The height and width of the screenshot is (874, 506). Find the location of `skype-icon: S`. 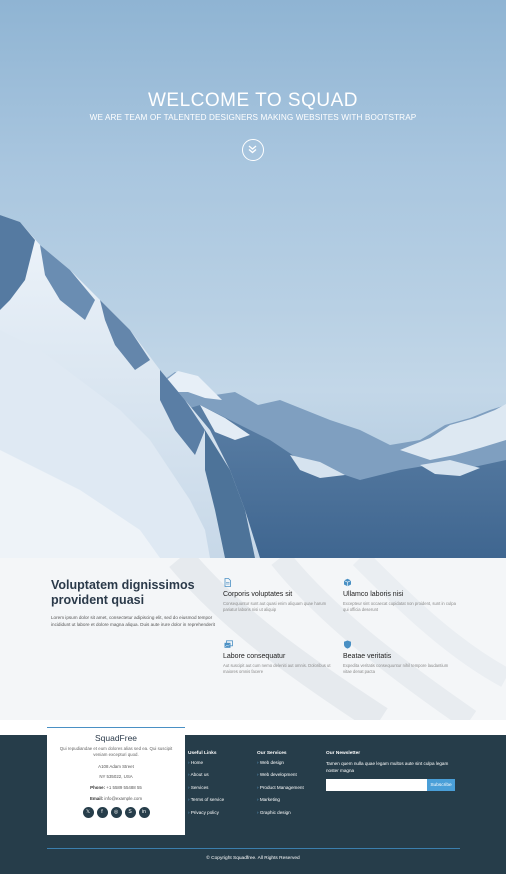

skype-icon: S is located at coordinates (130, 812).